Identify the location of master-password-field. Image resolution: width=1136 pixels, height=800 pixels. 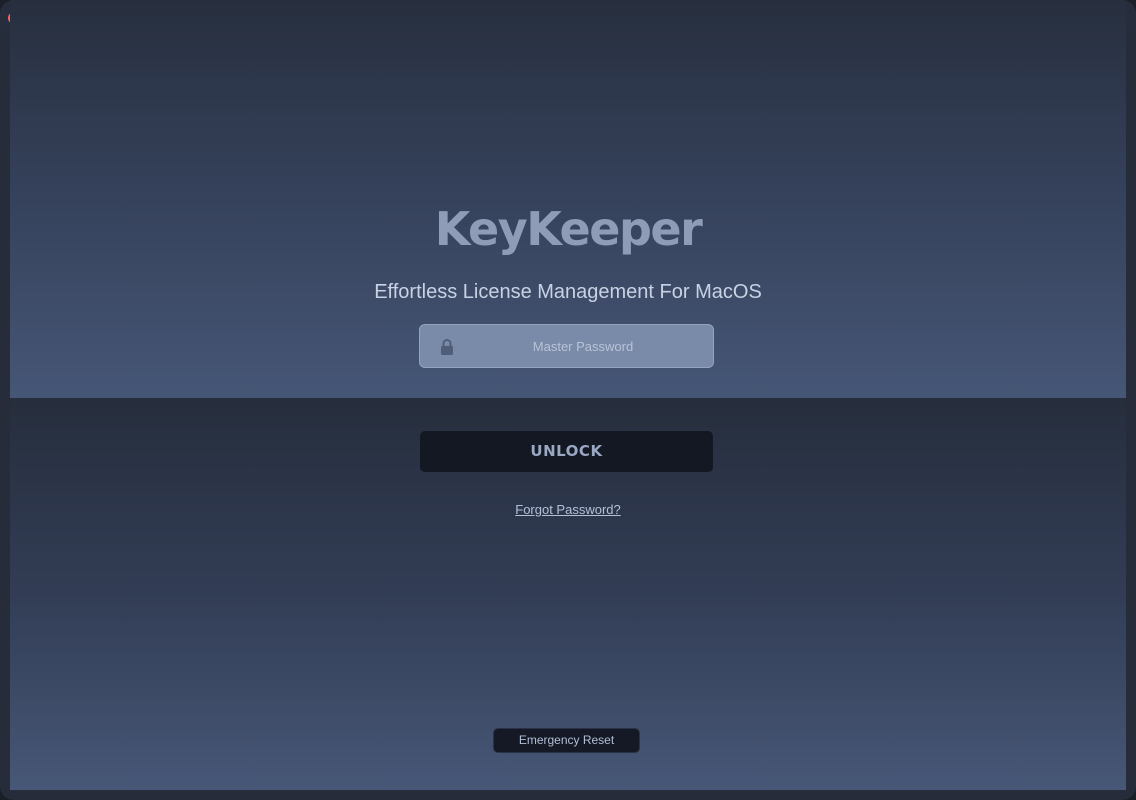
(566, 346).